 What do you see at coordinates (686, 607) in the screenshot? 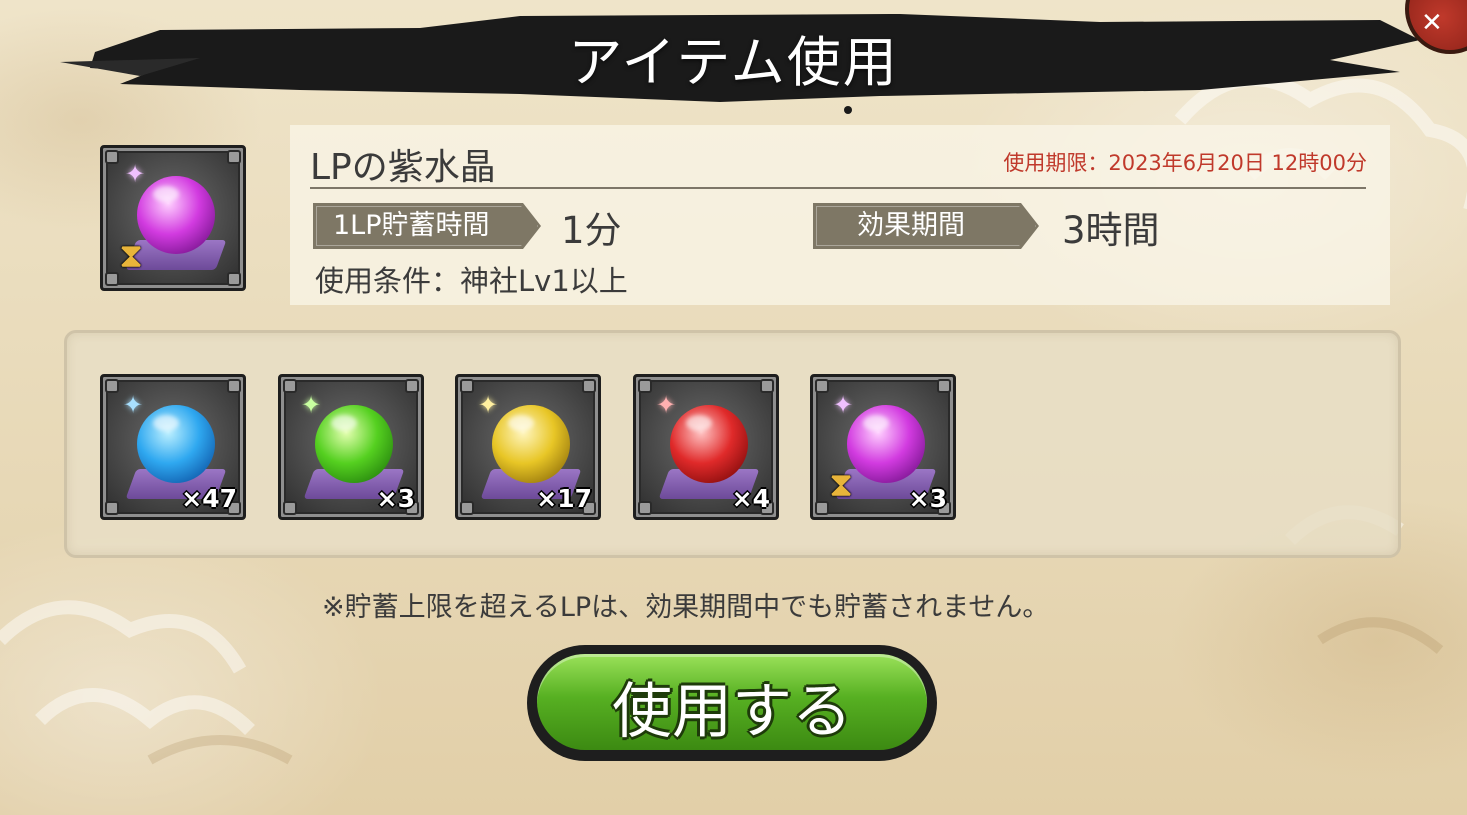
I see `lp-cap-note: ※貯蓄上限を超えるLPは、効果期間中でも貯蓄されません。` at bounding box center [686, 607].